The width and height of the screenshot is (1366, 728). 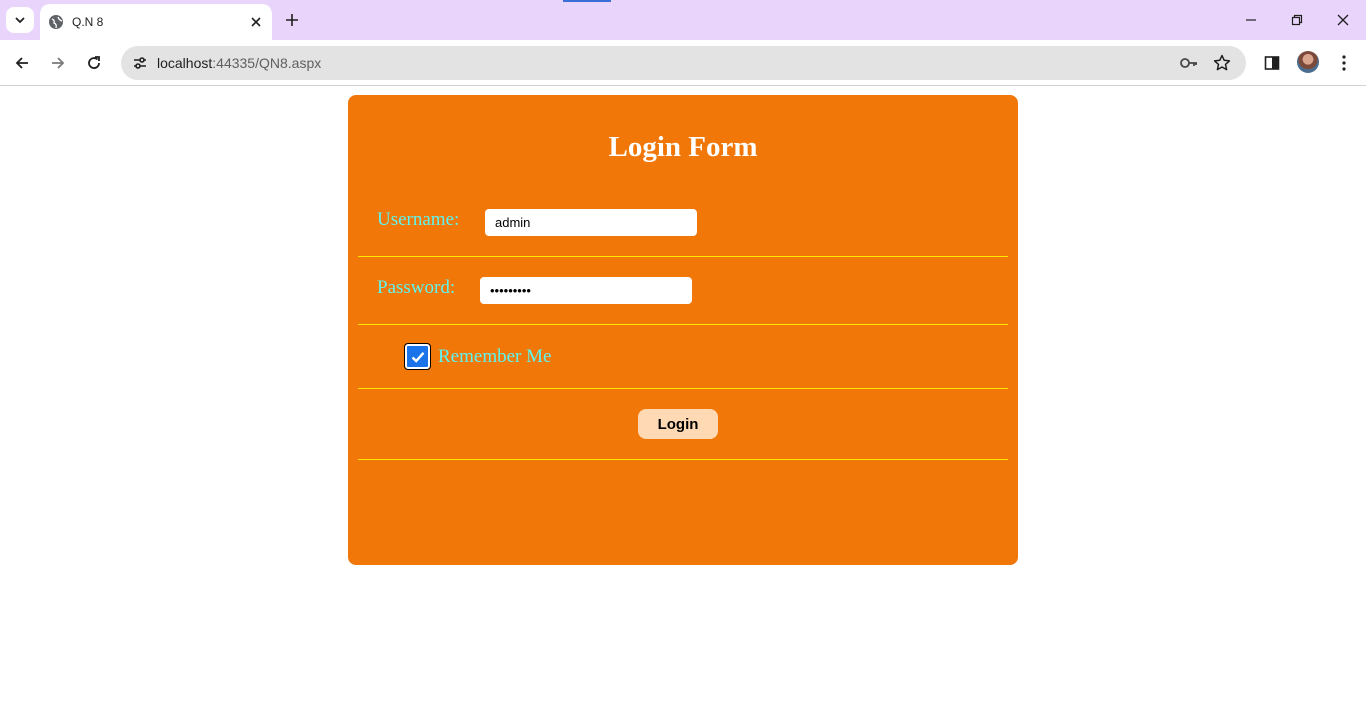 I want to click on kebab-menu-icon, so click(x=1344, y=63).